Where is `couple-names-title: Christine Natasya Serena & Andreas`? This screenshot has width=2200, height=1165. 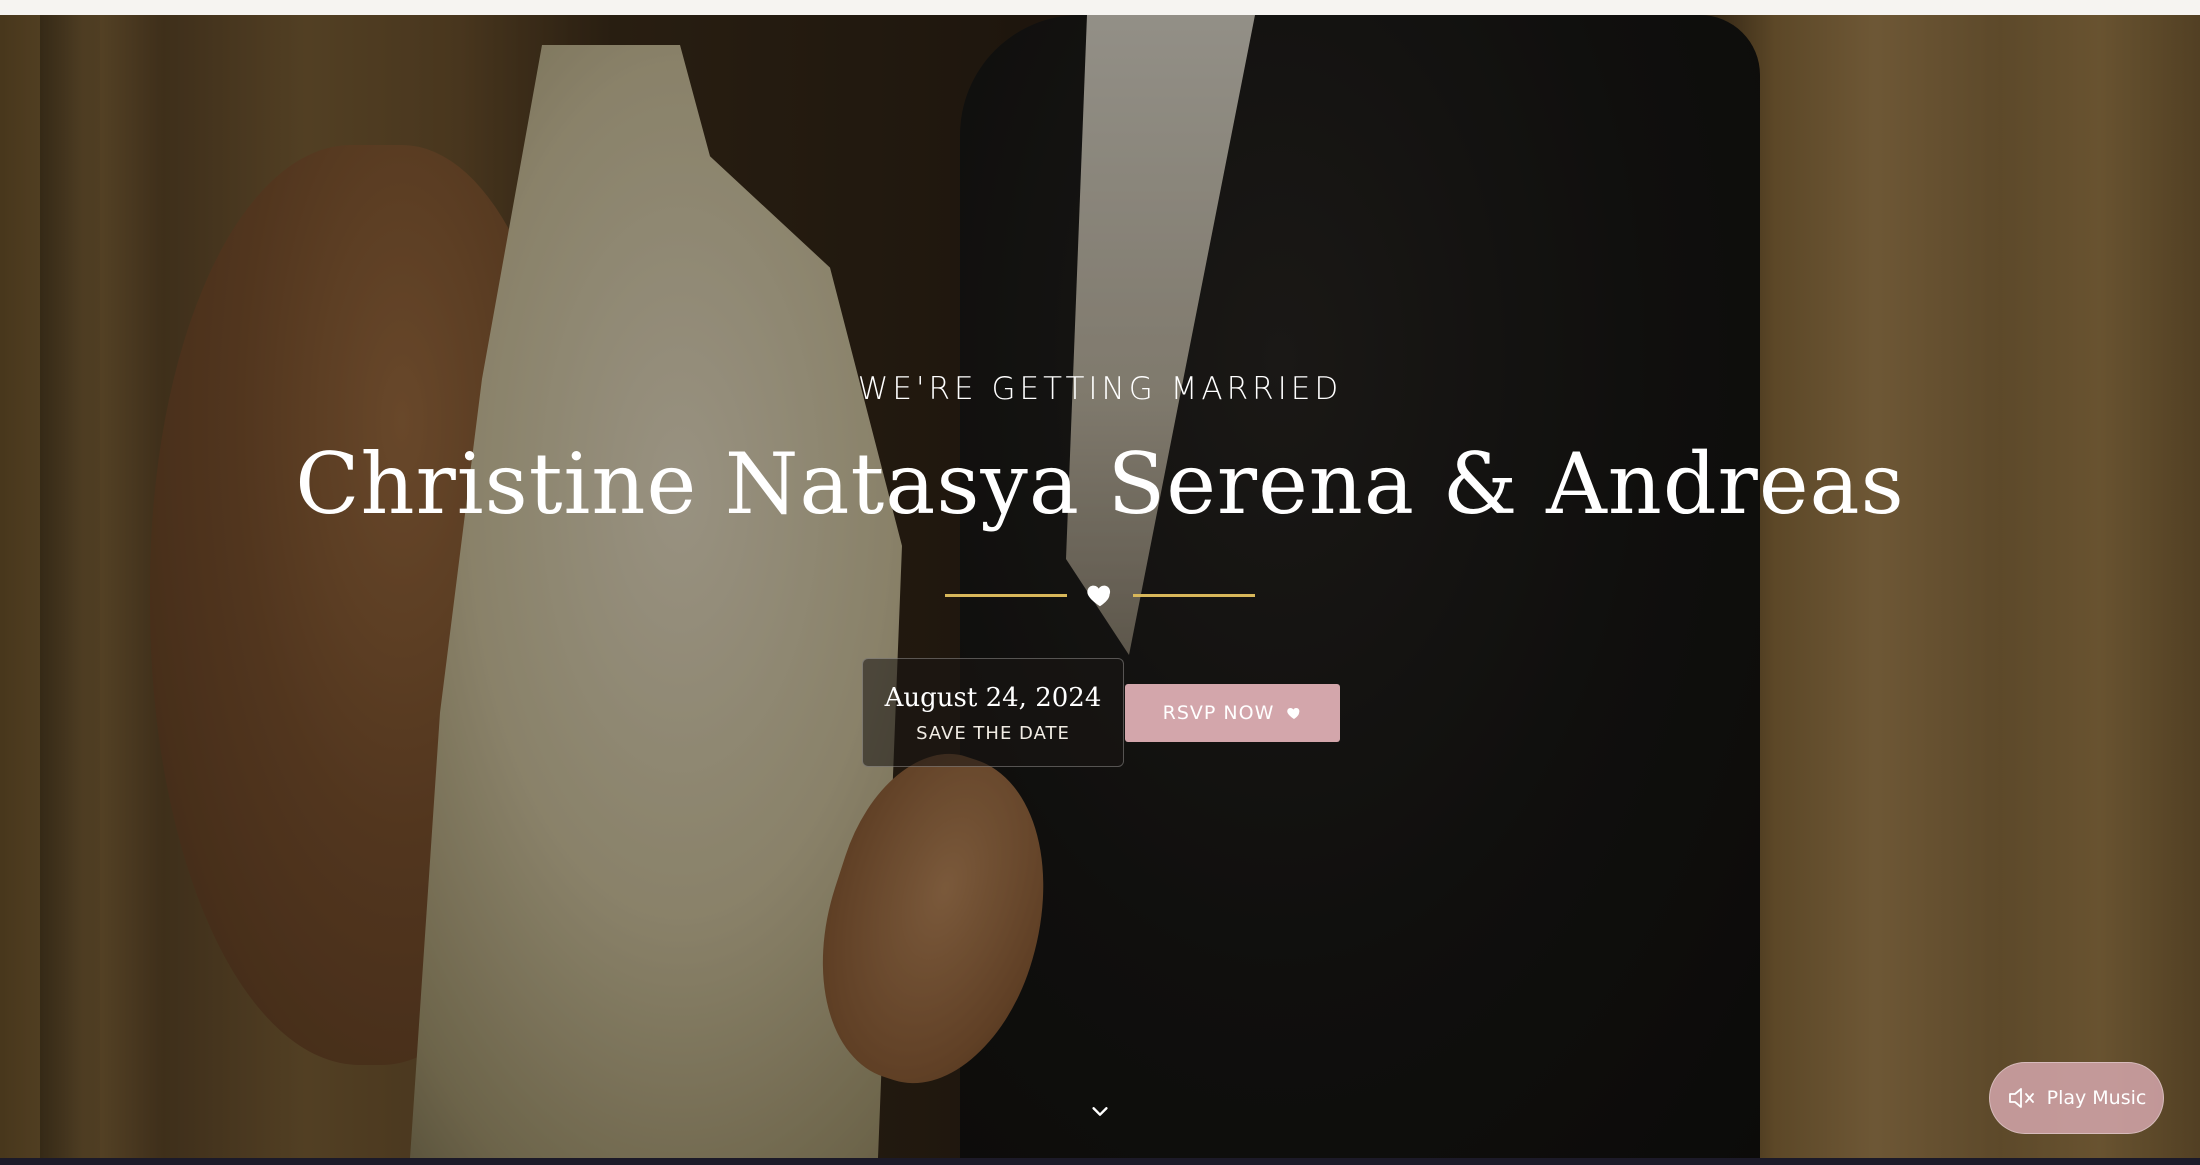 couple-names-title: Christine Natasya Serena & Andreas is located at coordinates (1100, 484).